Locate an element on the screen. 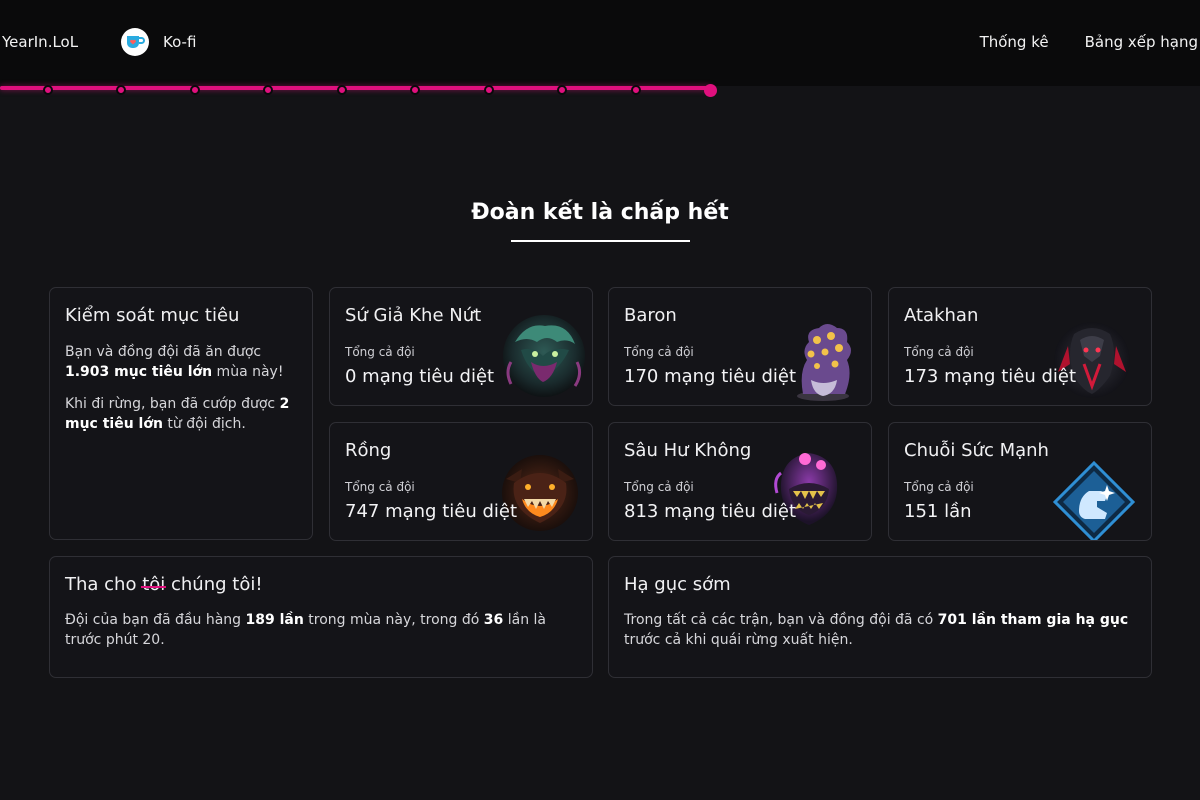 This screenshot has height=800, width=1200. top-nav: YearIn.LoL Ko-fi Thống kê Bảng xếp hạng is located at coordinates (600, 43).